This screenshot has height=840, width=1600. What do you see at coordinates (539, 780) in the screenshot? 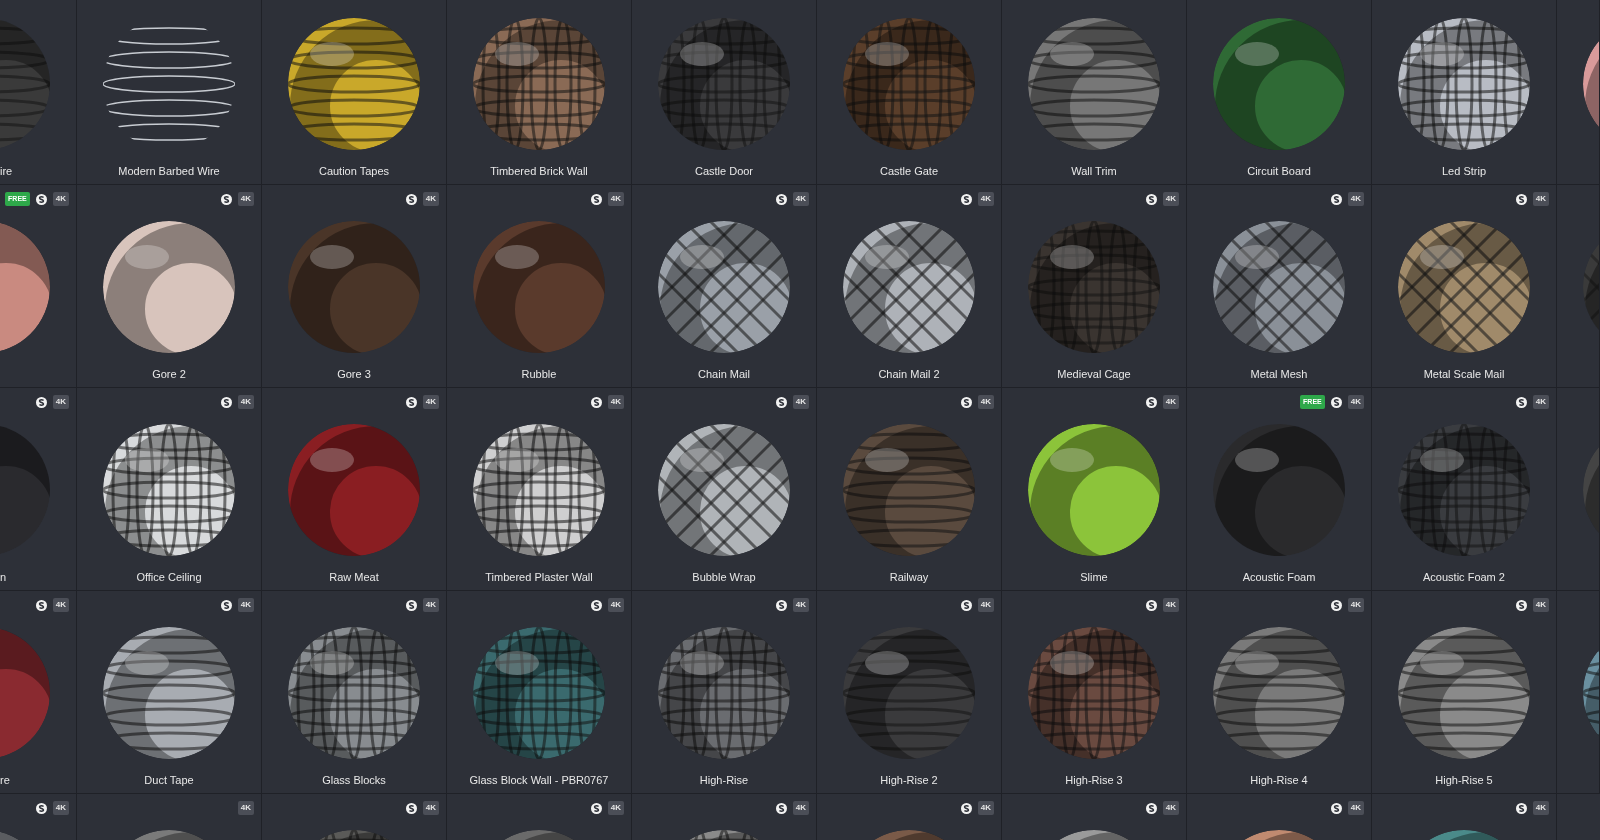
I see `material-name: Glass Block Wall - PBR0767` at bounding box center [539, 780].